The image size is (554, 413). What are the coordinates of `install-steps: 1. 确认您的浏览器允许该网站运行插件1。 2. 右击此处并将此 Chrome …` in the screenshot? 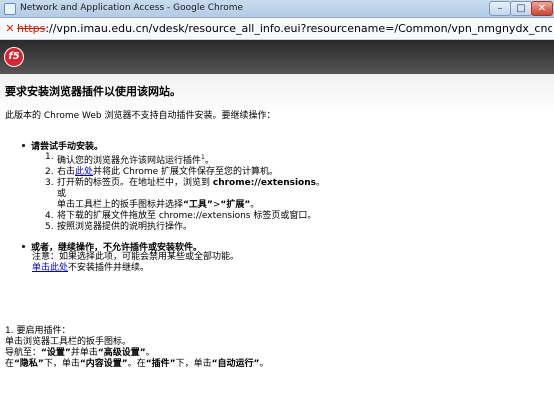 It's located at (185, 192).